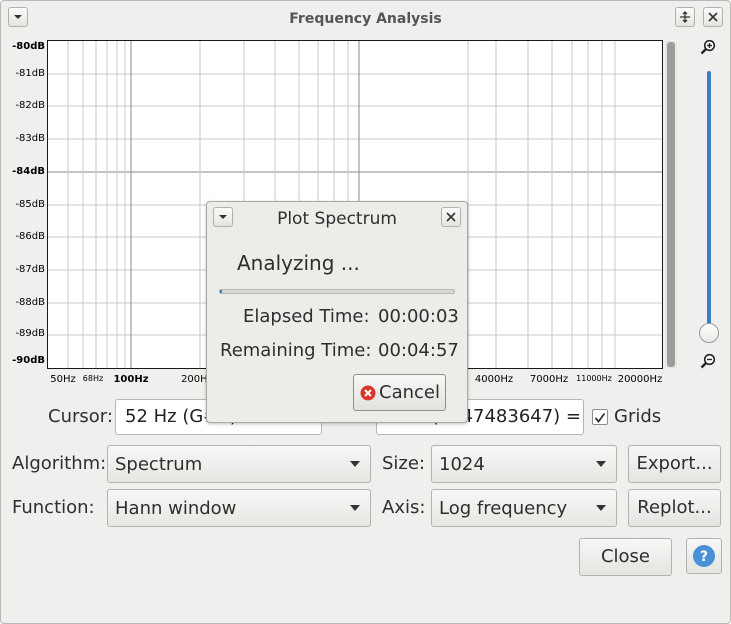  What do you see at coordinates (337, 219) in the screenshot?
I see `dialog-title: Plot Spectrum` at bounding box center [337, 219].